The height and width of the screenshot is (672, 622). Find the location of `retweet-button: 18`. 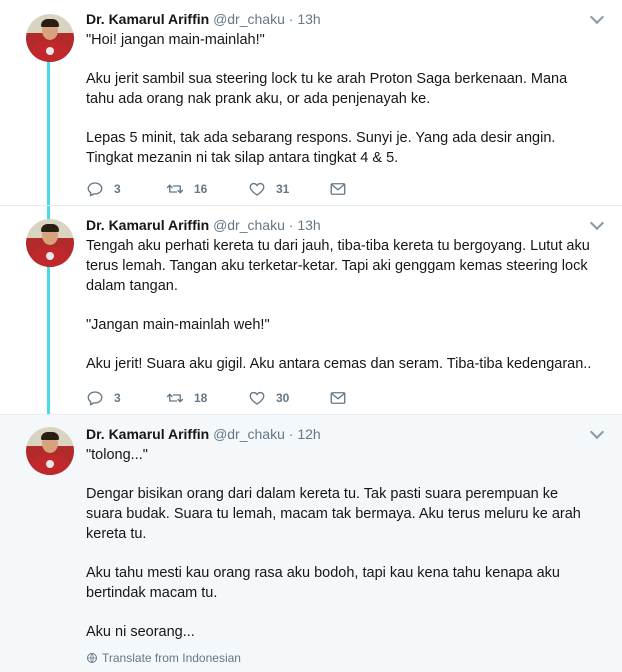

retweet-button: 18 is located at coordinates (186, 398).